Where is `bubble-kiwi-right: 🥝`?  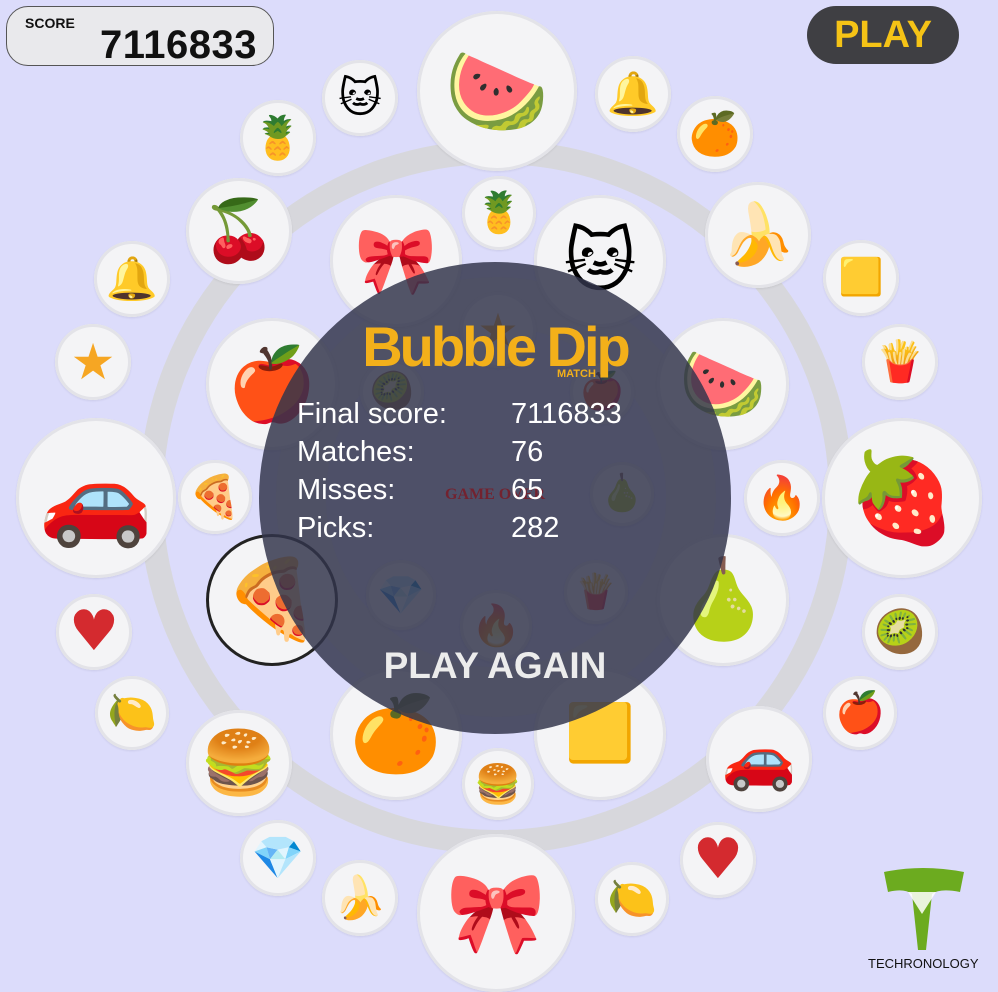
bubble-kiwi-right: 🥝 is located at coordinates (900, 632).